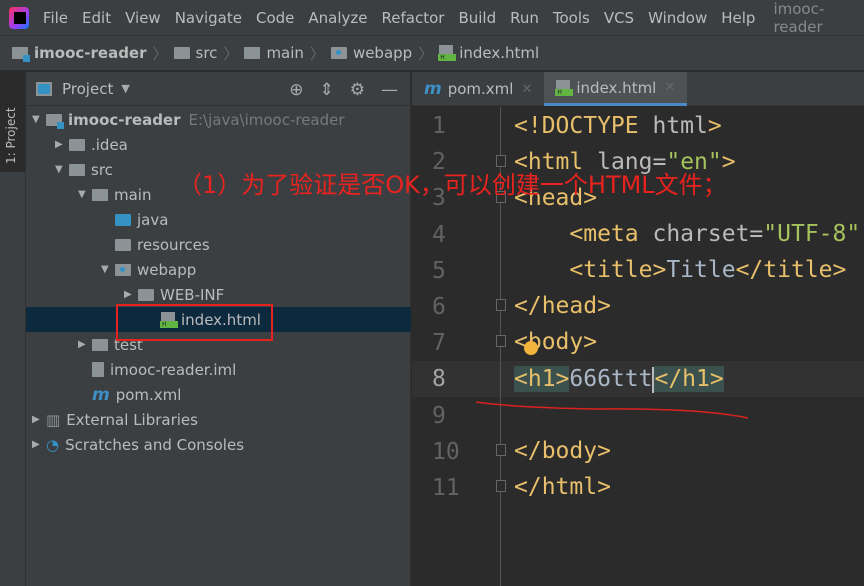 The image size is (864, 586). I want to click on annotation-underline, so click(612, 410).